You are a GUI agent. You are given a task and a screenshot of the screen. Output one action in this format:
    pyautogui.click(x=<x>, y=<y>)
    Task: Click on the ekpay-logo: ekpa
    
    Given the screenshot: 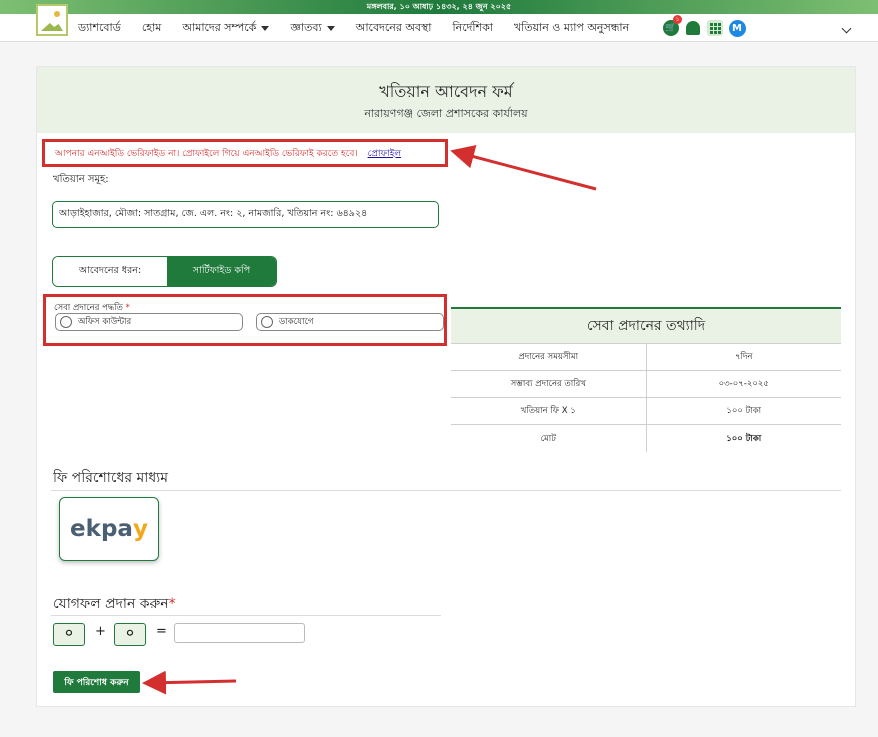 What is the action you would take?
    pyautogui.click(x=101, y=529)
    